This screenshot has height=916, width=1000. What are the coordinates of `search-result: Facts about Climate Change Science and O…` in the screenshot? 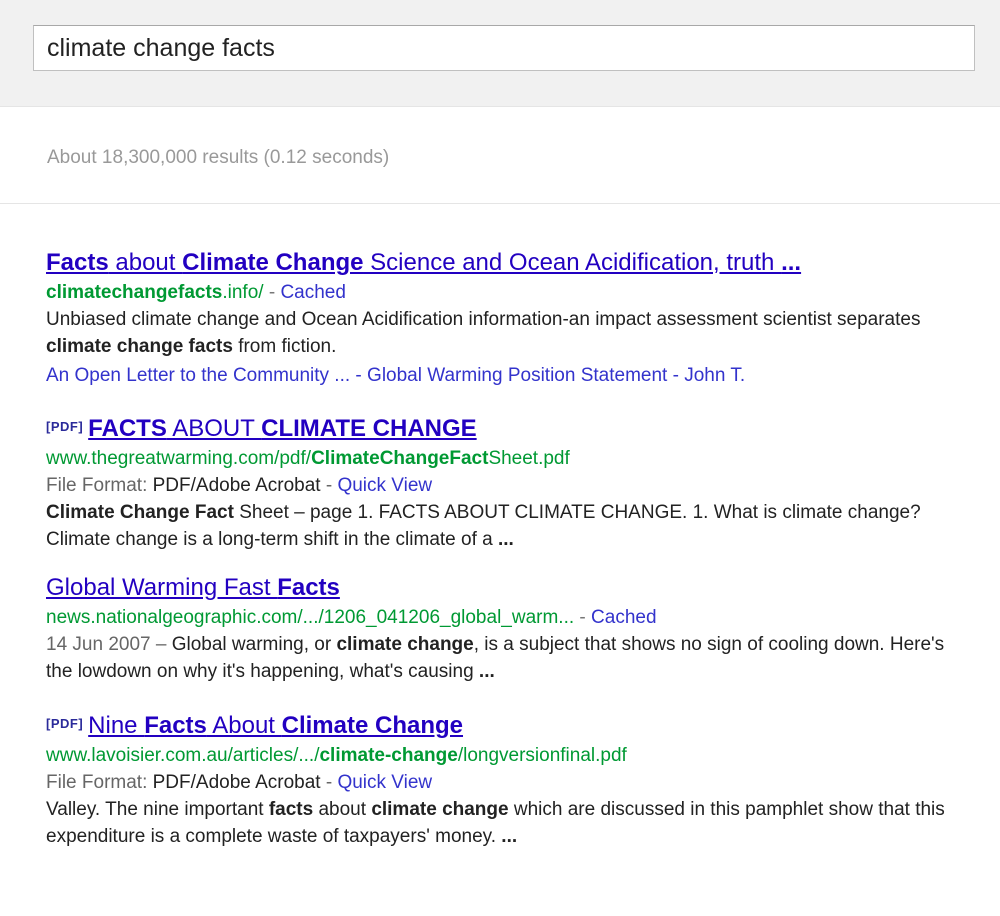 It's located at (496, 319).